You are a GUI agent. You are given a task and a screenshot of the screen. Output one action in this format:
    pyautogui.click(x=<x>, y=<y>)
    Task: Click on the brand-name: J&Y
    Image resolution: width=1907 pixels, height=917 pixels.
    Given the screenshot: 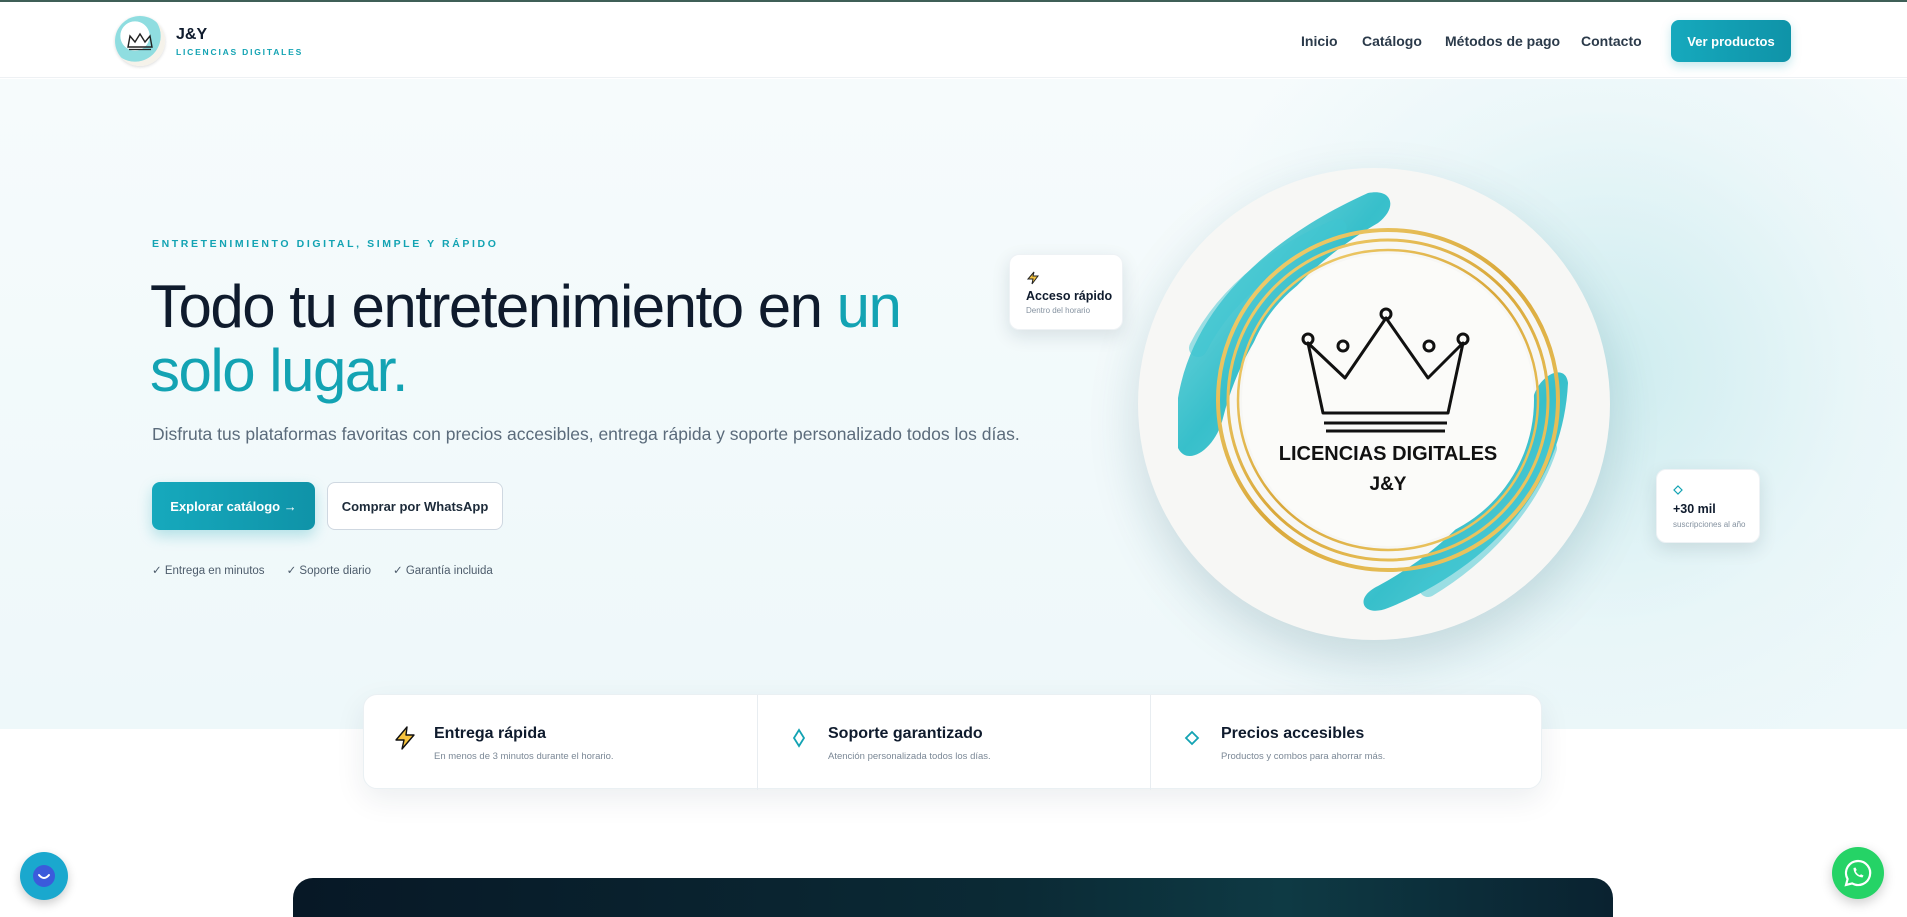 What is the action you would take?
    pyautogui.click(x=191, y=35)
    